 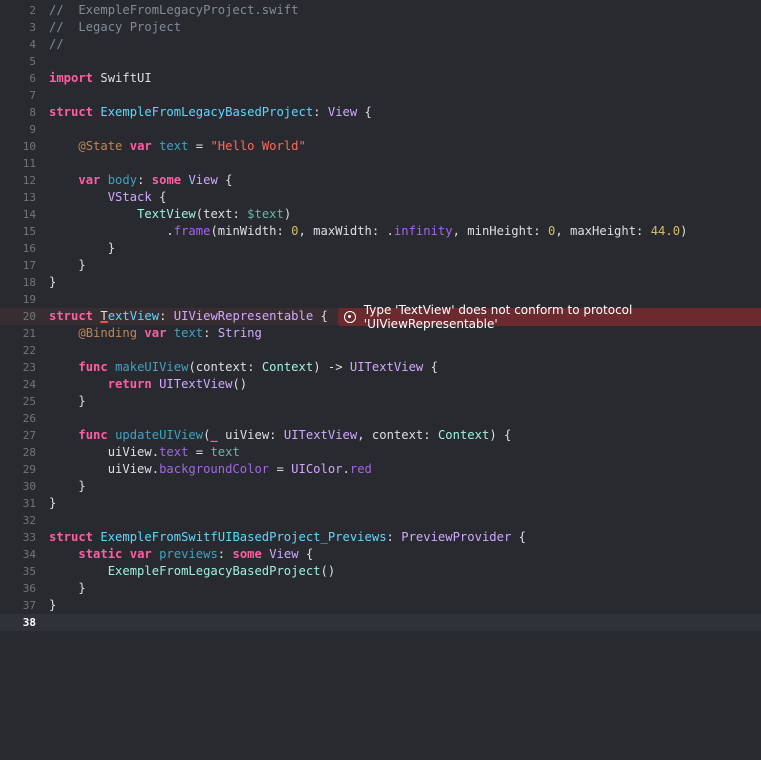 What do you see at coordinates (380, 163) in the screenshot?
I see `code-line: 11` at bounding box center [380, 163].